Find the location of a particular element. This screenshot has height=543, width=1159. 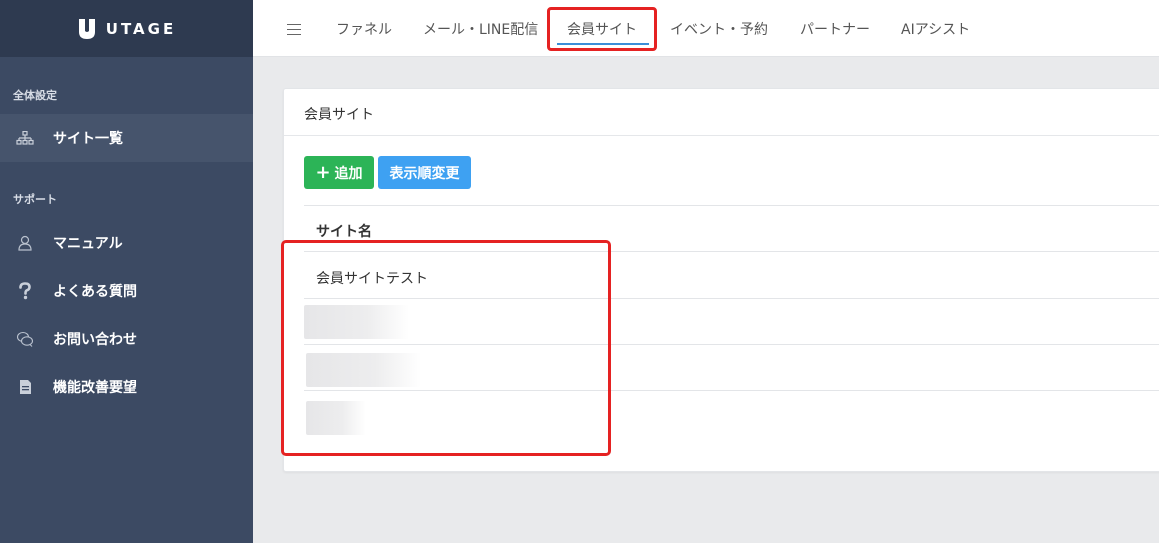

sidebar-item-manual: マニュアル is located at coordinates (126, 243).